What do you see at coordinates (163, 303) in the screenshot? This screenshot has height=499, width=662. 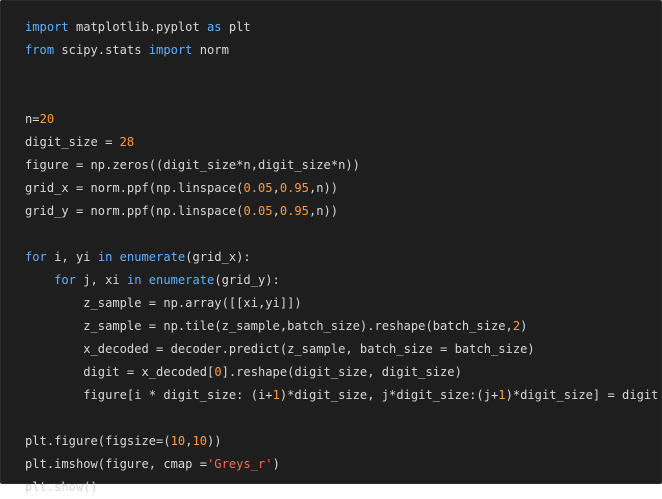 I see `code-text: z_sample = np.array([[xi,yi]])` at bounding box center [163, 303].